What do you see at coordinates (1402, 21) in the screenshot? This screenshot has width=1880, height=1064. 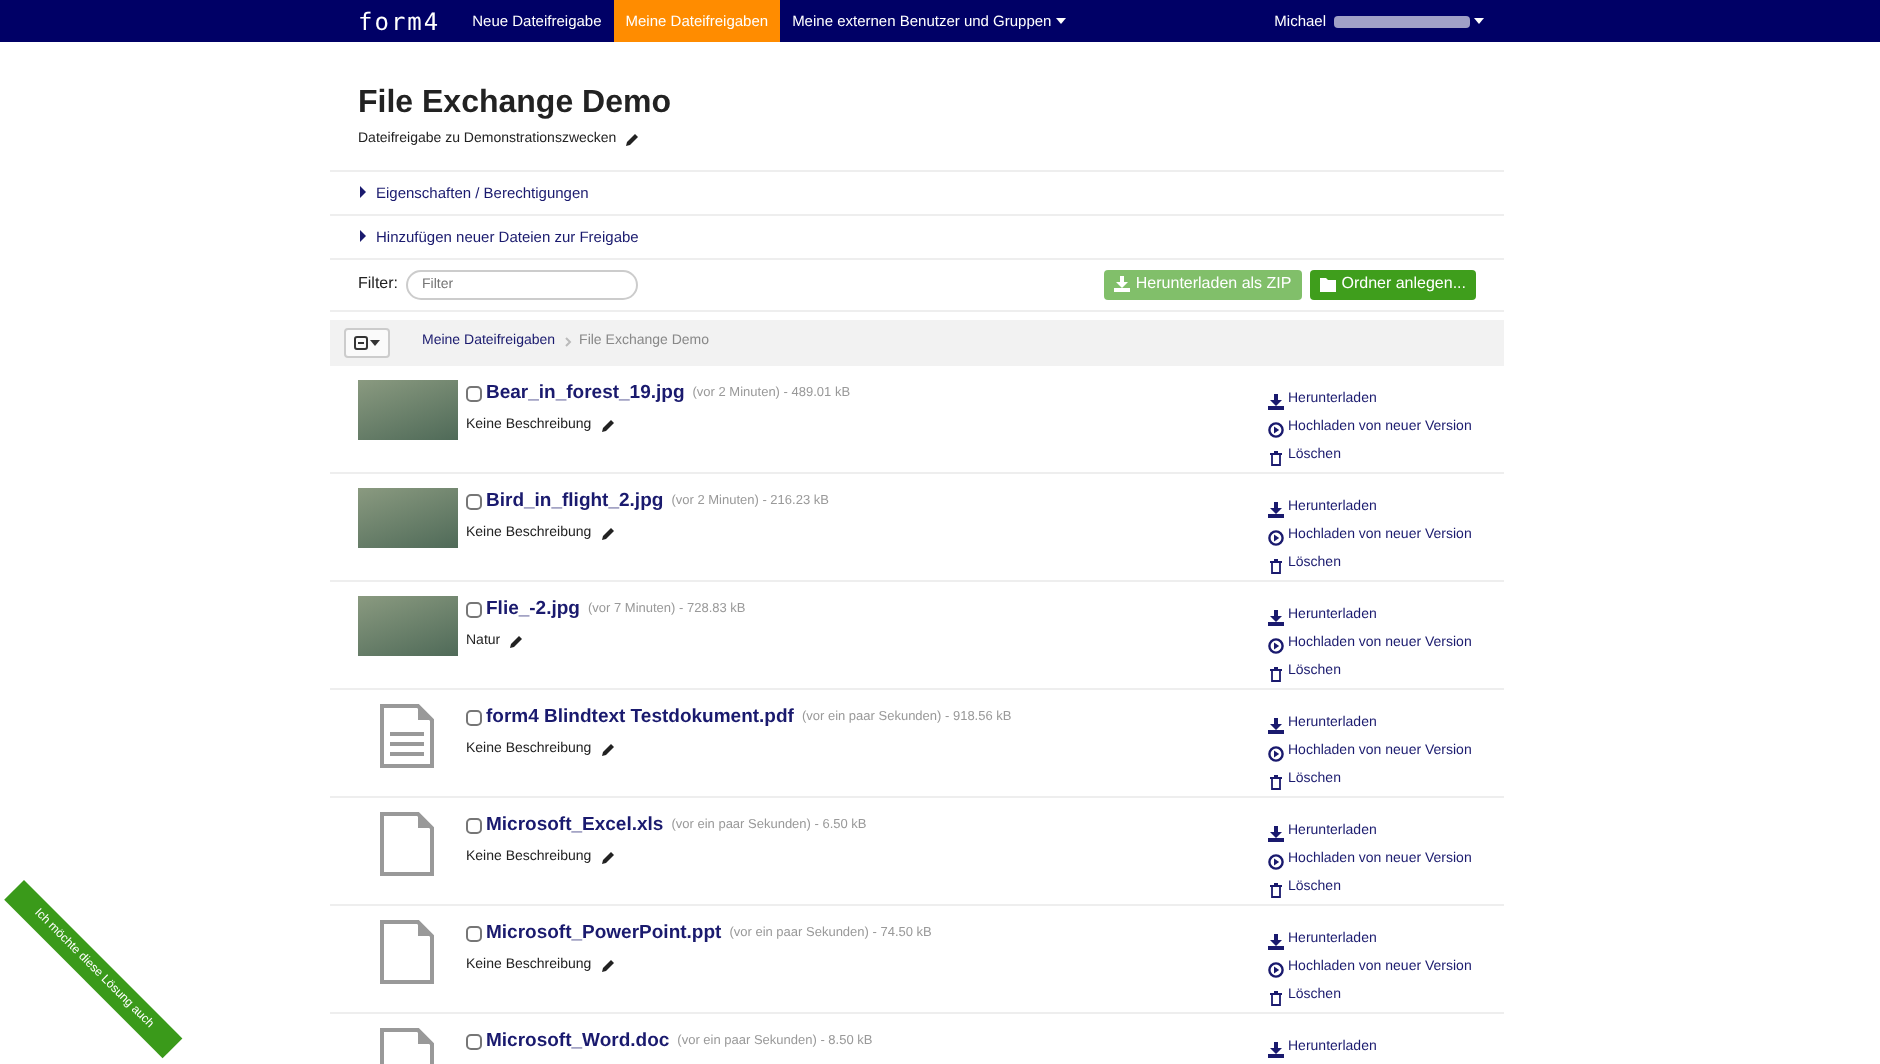 I see `redacted-block` at bounding box center [1402, 21].